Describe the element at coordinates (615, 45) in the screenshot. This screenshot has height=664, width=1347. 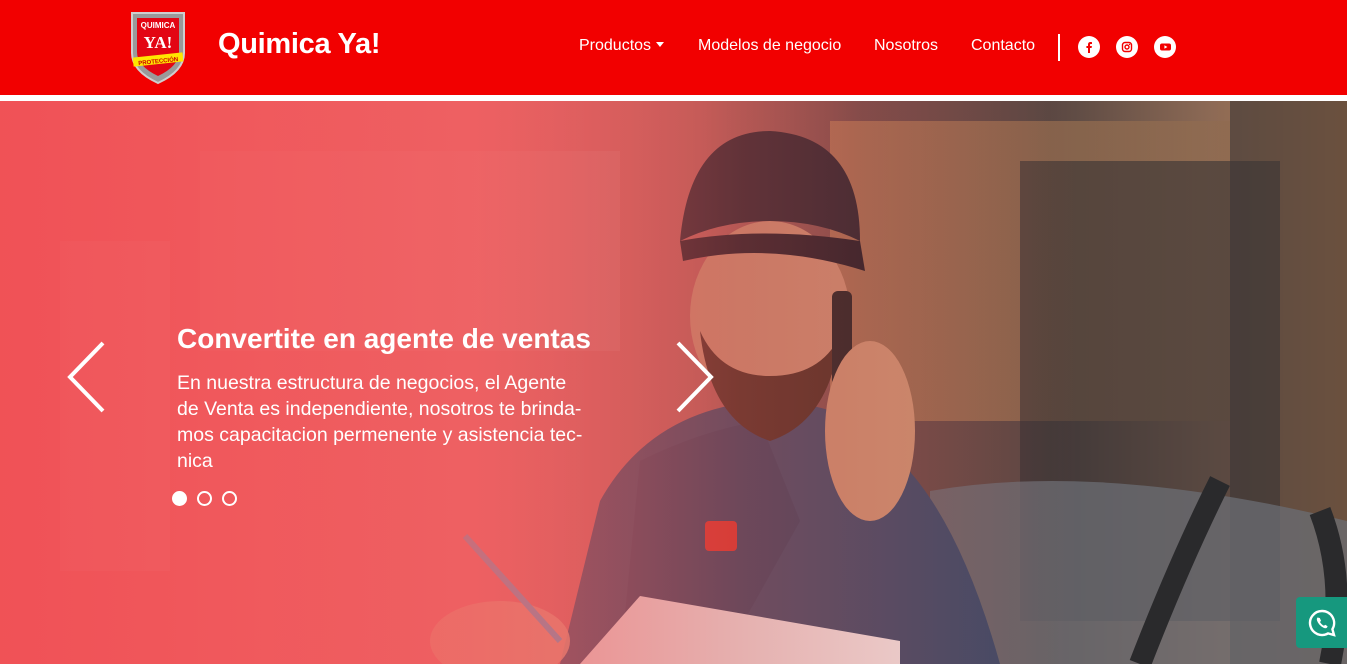
I see `nav-label-productos: Productos` at that location.